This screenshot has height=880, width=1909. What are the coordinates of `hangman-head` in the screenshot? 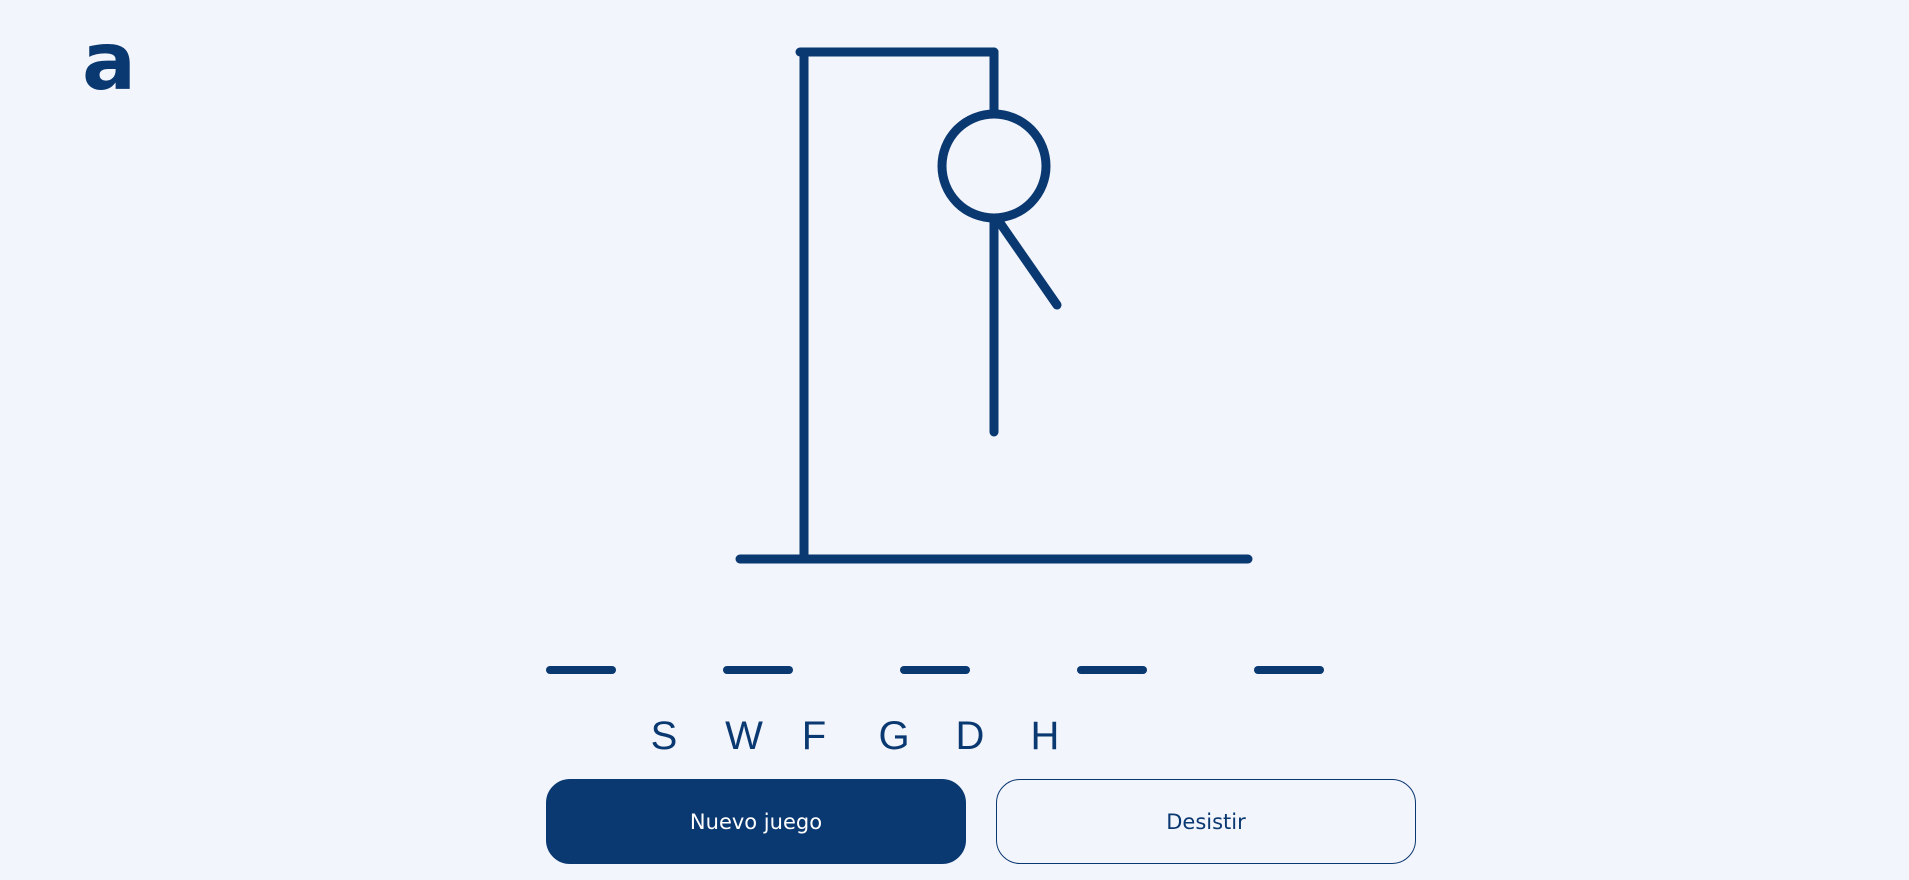 It's located at (994, 166).